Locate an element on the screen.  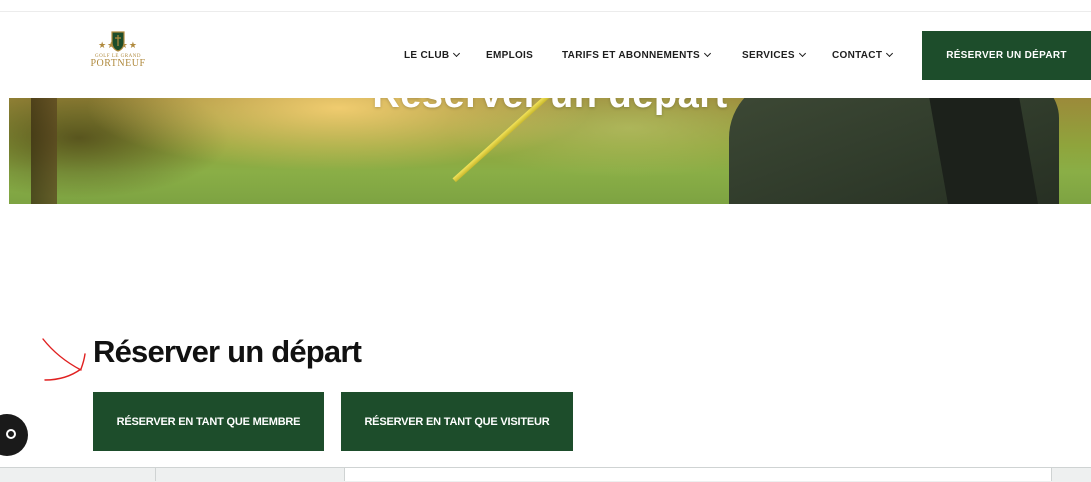
nav-tarifs: TARIFS ET ABONNEMENTS is located at coordinates (637, 55).